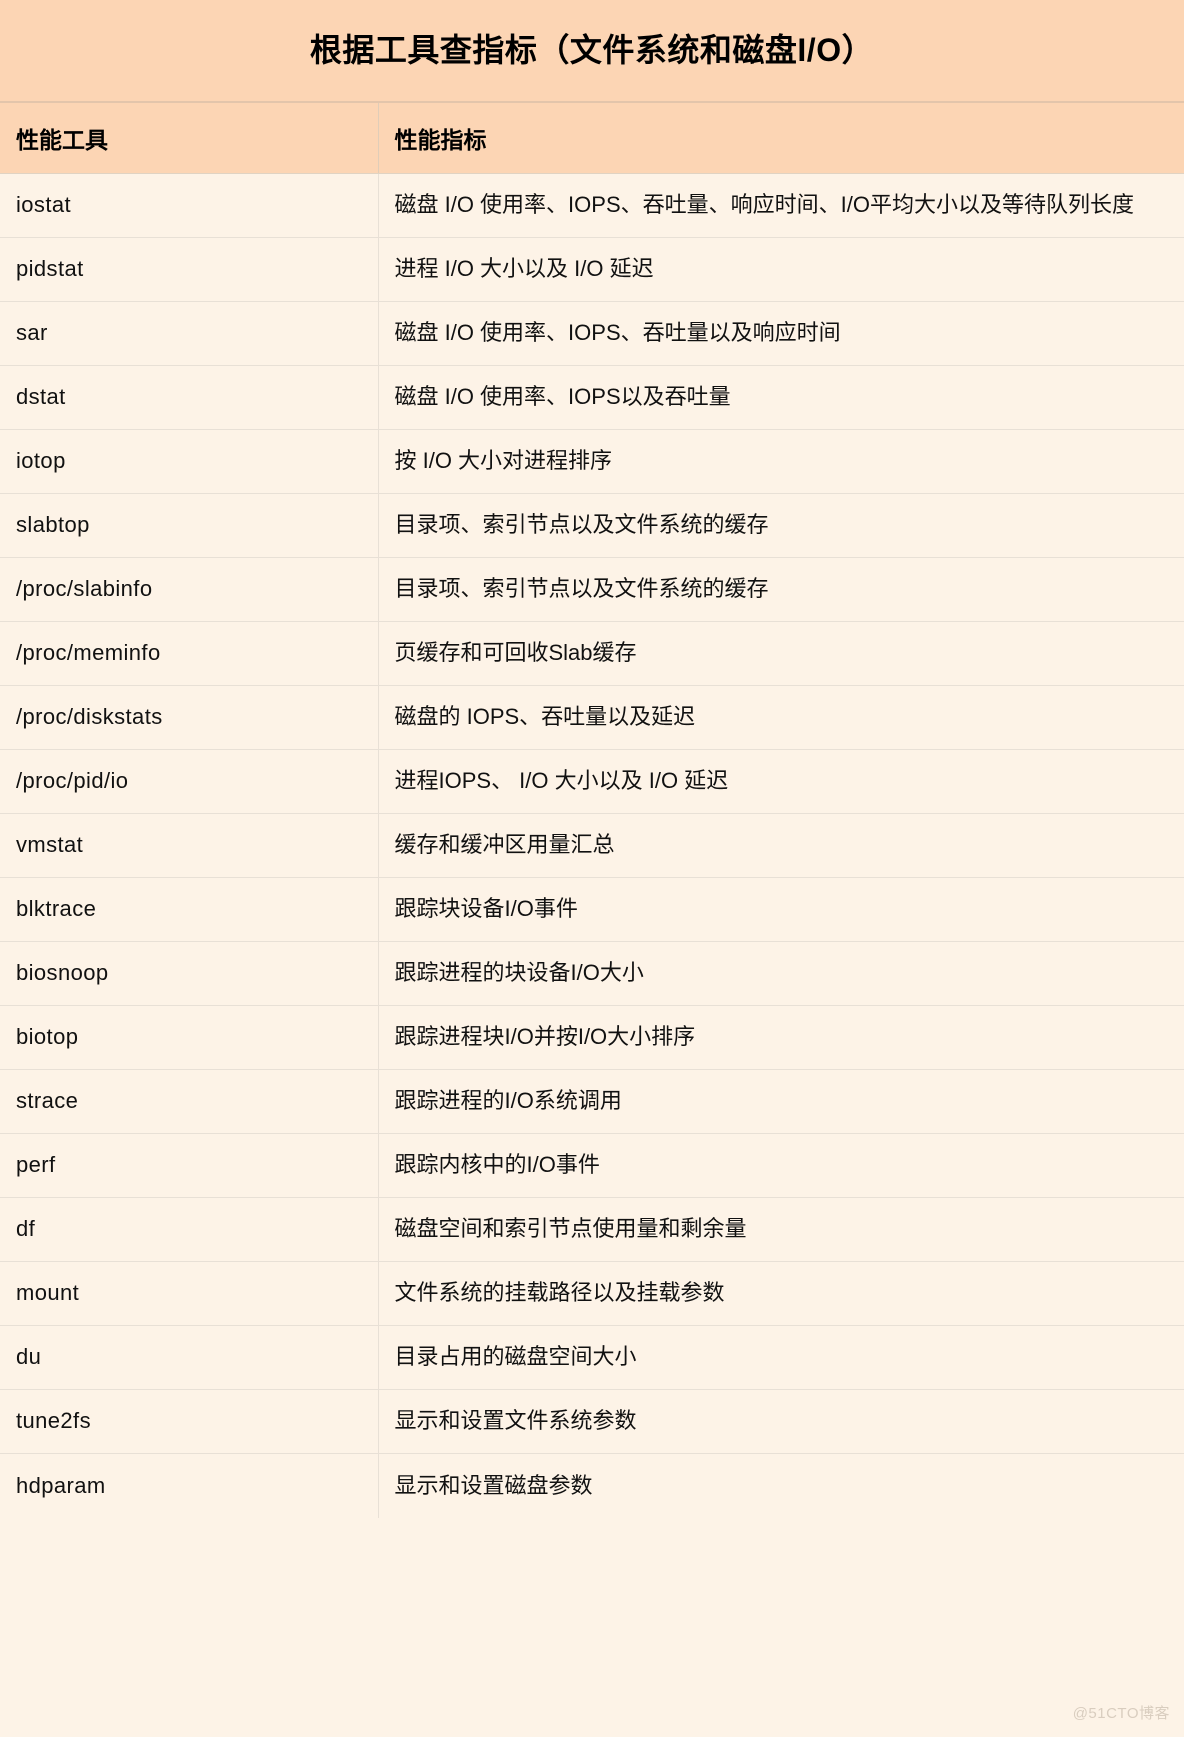 The image size is (1184, 1737). Describe the element at coordinates (189, 909) in the screenshot. I see `cell-tool: blktrace` at that location.